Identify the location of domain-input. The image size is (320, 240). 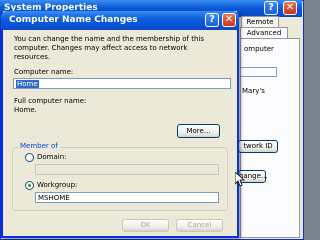
(127, 169).